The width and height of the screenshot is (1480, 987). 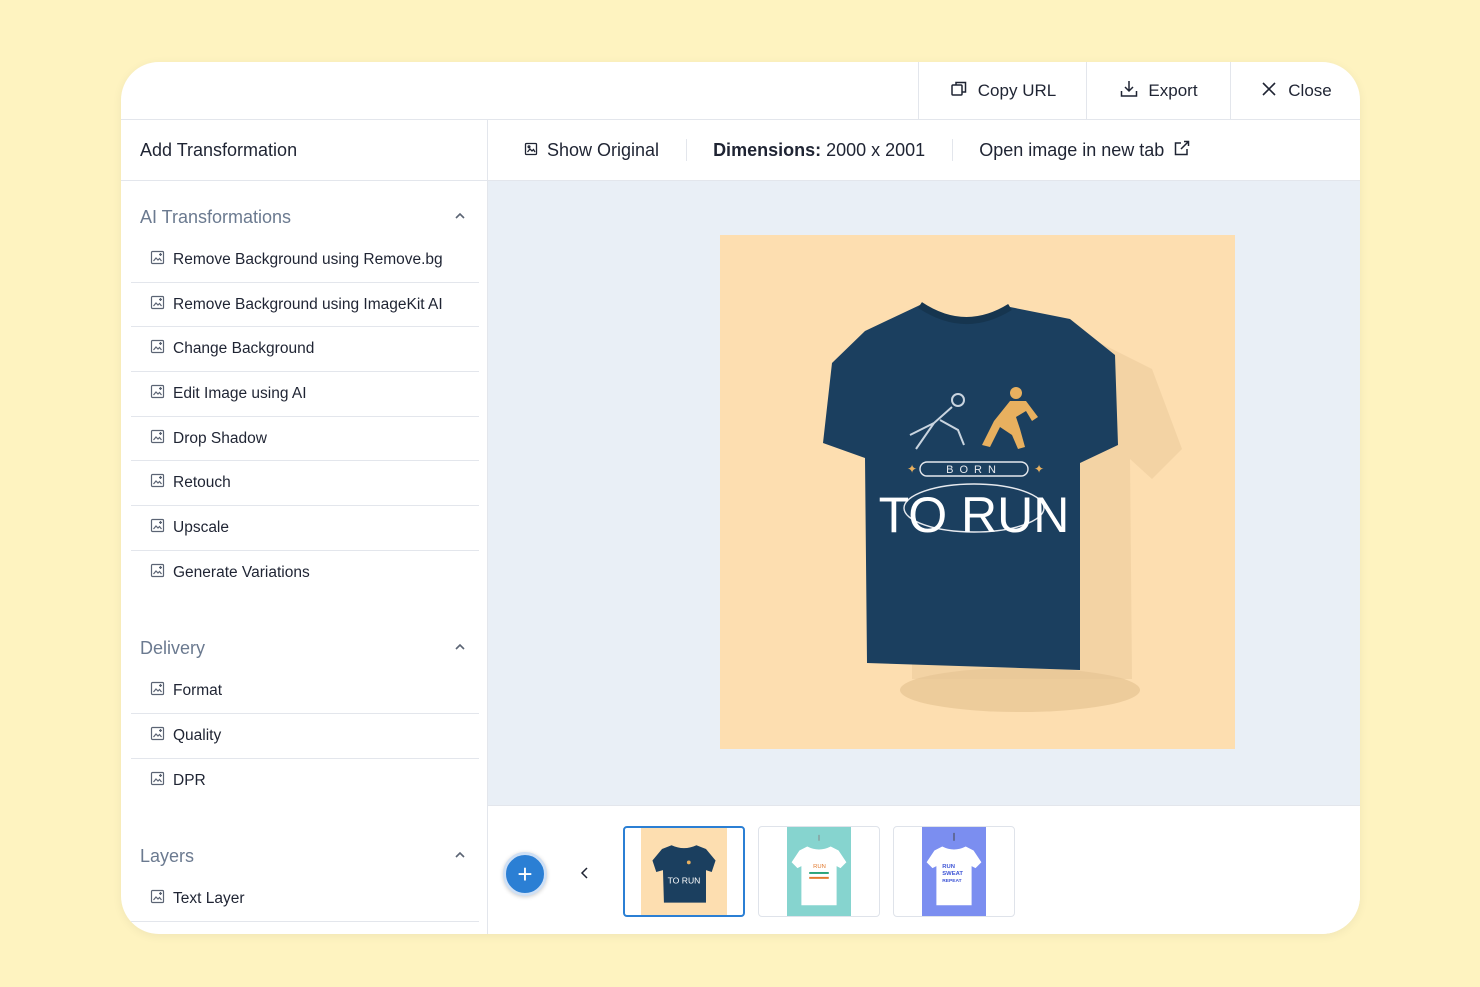 What do you see at coordinates (951, 881) in the screenshot?
I see `svg-text: REPEAT` at bounding box center [951, 881].